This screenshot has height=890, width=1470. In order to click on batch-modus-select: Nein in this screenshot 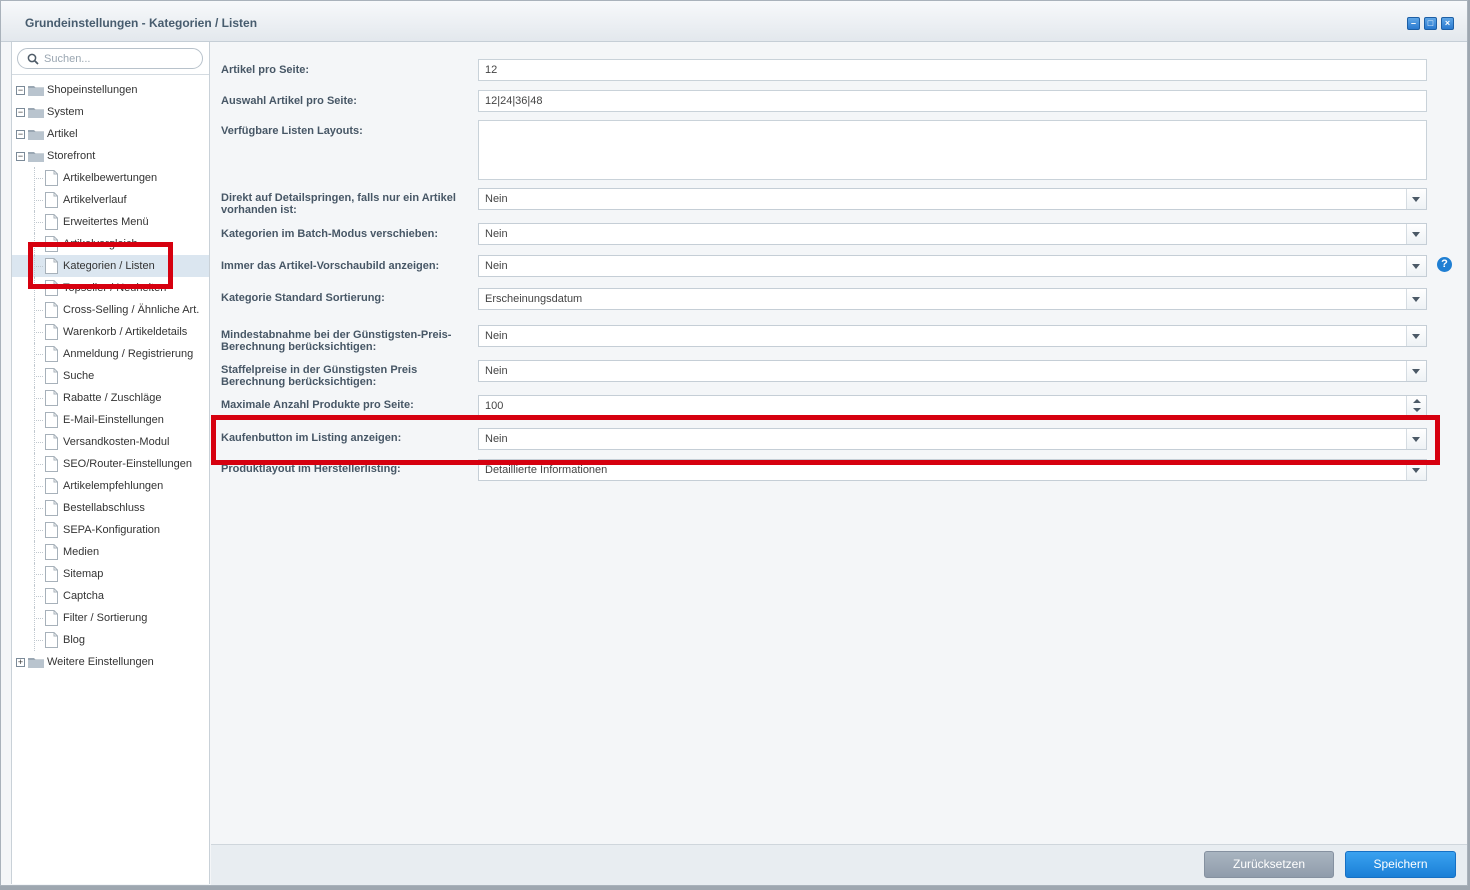, I will do `click(952, 234)`.